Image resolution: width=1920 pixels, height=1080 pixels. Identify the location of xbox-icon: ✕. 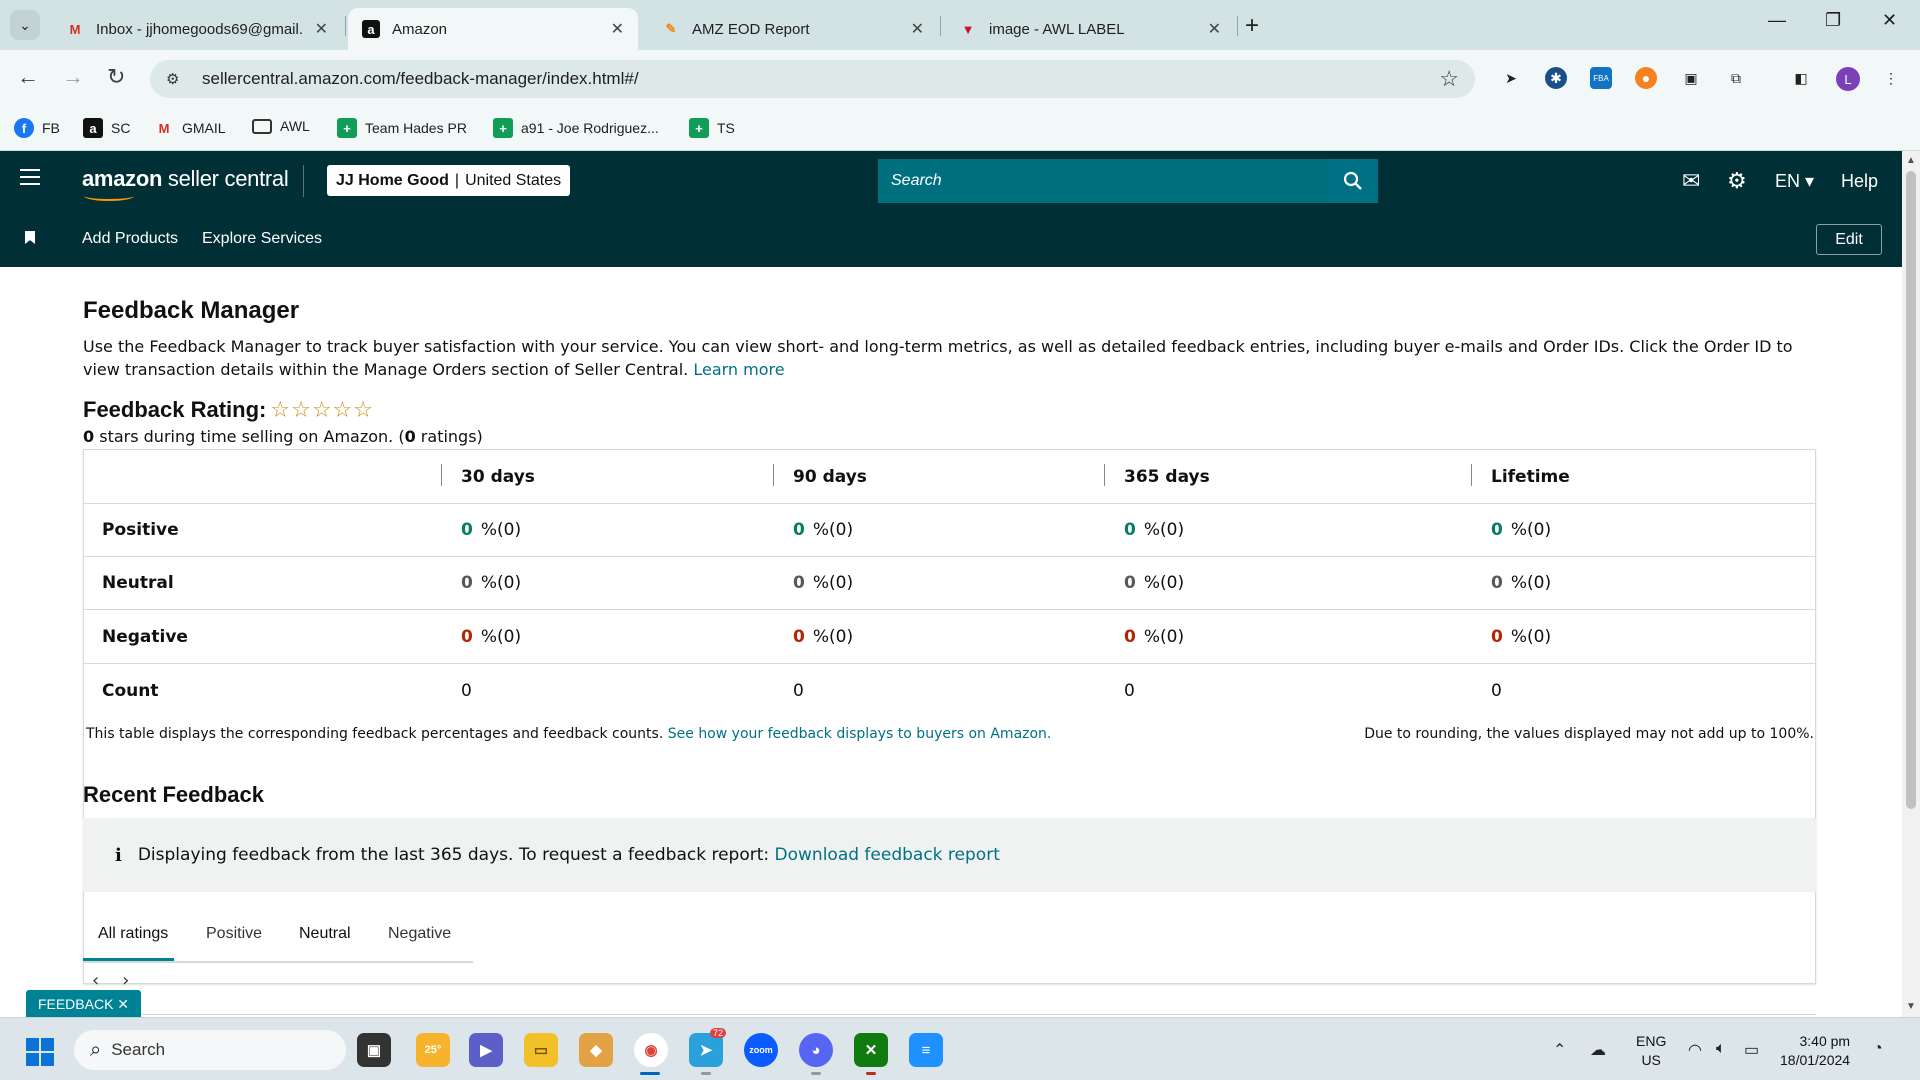
(871, 1050).